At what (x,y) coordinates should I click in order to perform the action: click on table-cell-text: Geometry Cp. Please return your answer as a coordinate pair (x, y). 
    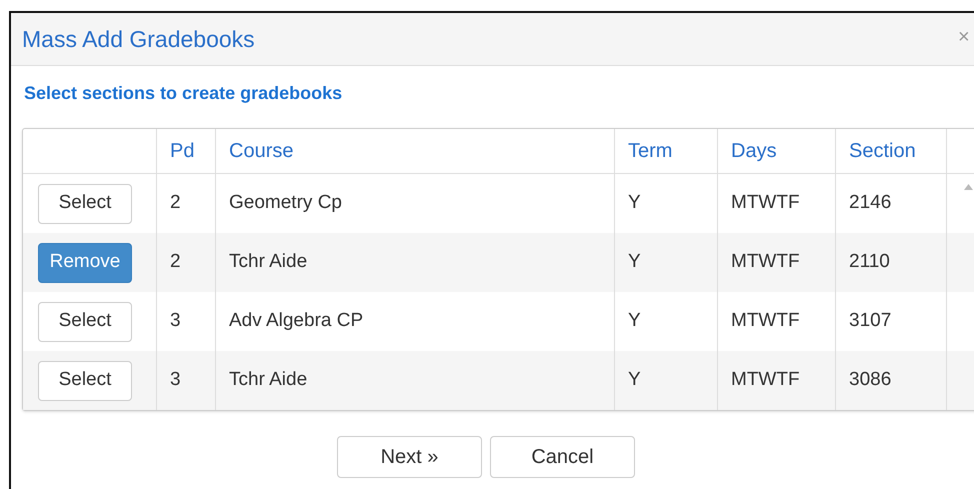
    Looking at the image, I should click on (285, 203).